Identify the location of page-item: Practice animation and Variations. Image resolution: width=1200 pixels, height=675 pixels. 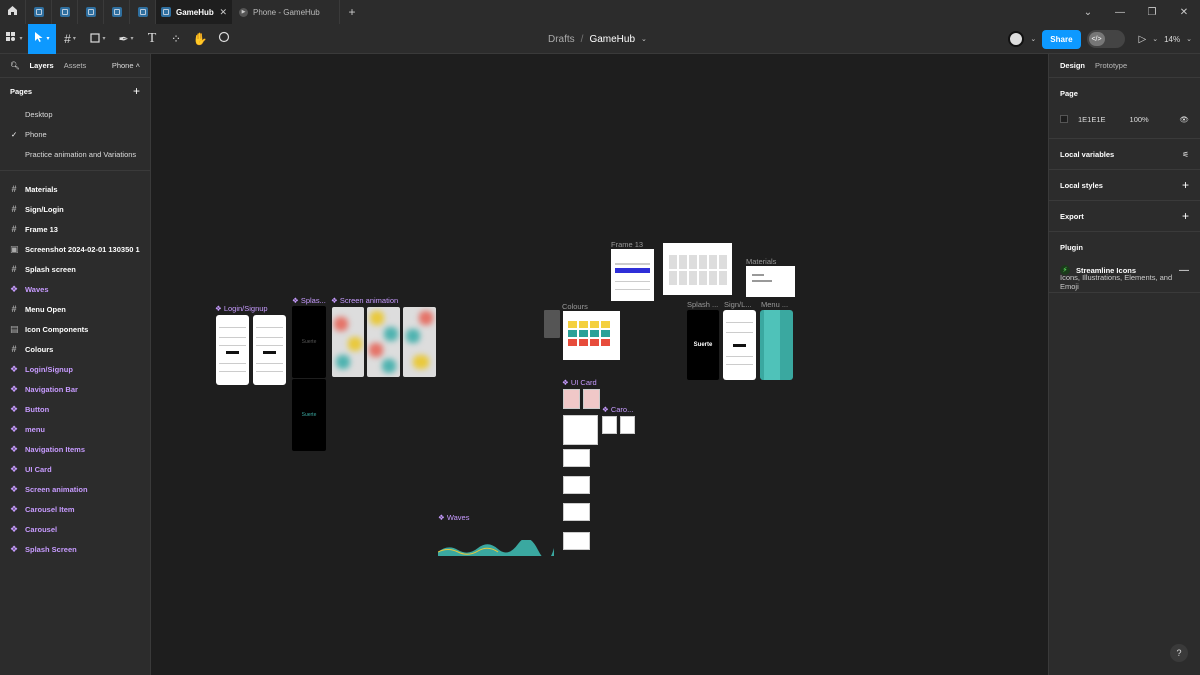
(75, 154).